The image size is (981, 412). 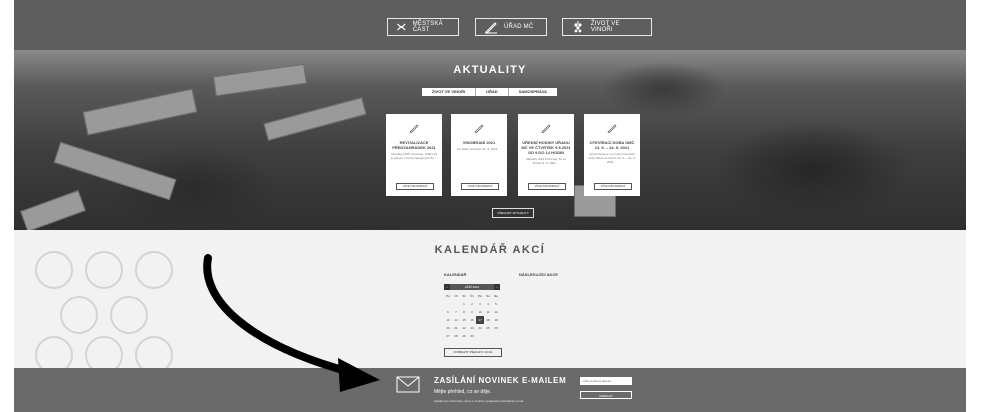 I want to click on weekday-label: Pá, so click(x=480, y=296).